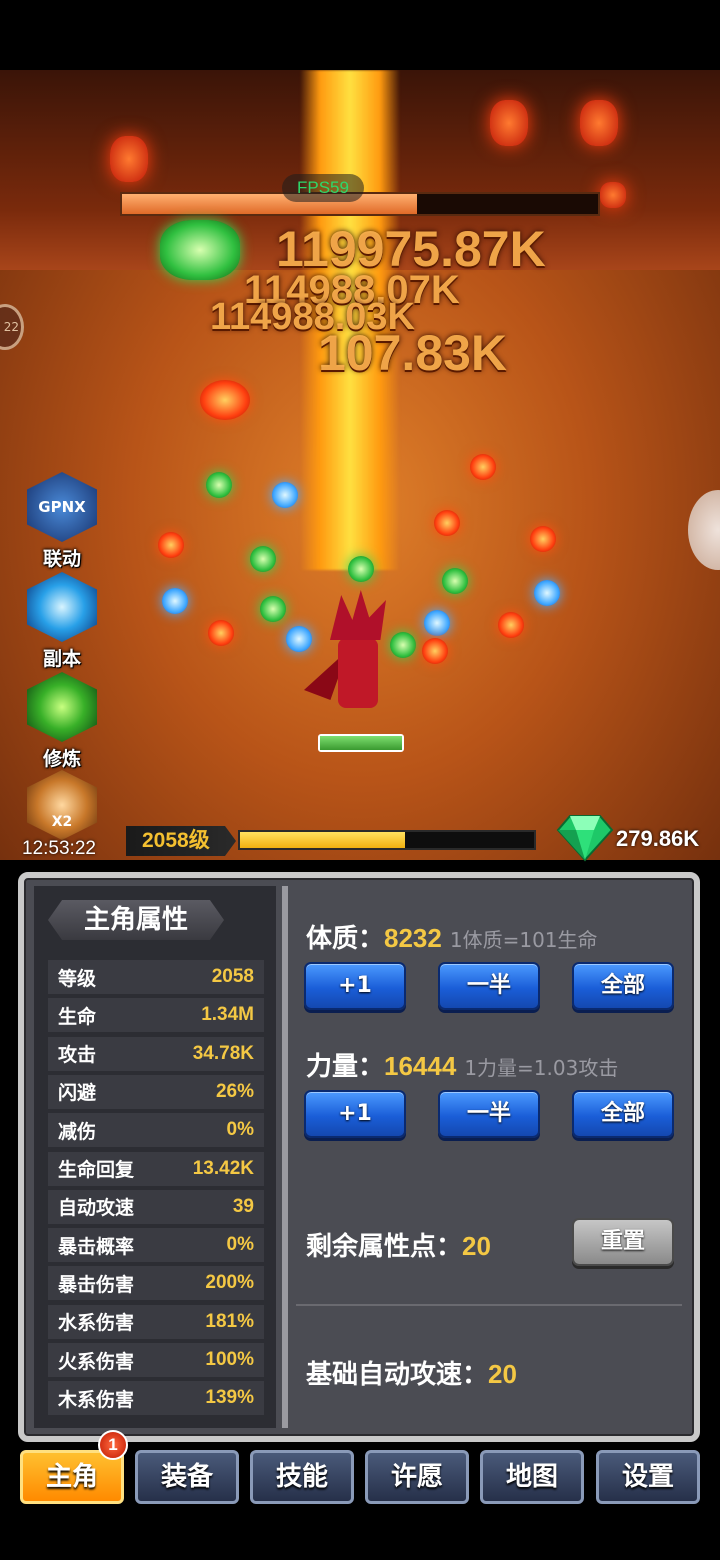 This screenshot has width=720, height=1560. I want to click on stat-value: 34.78K, so click(223, 1053).